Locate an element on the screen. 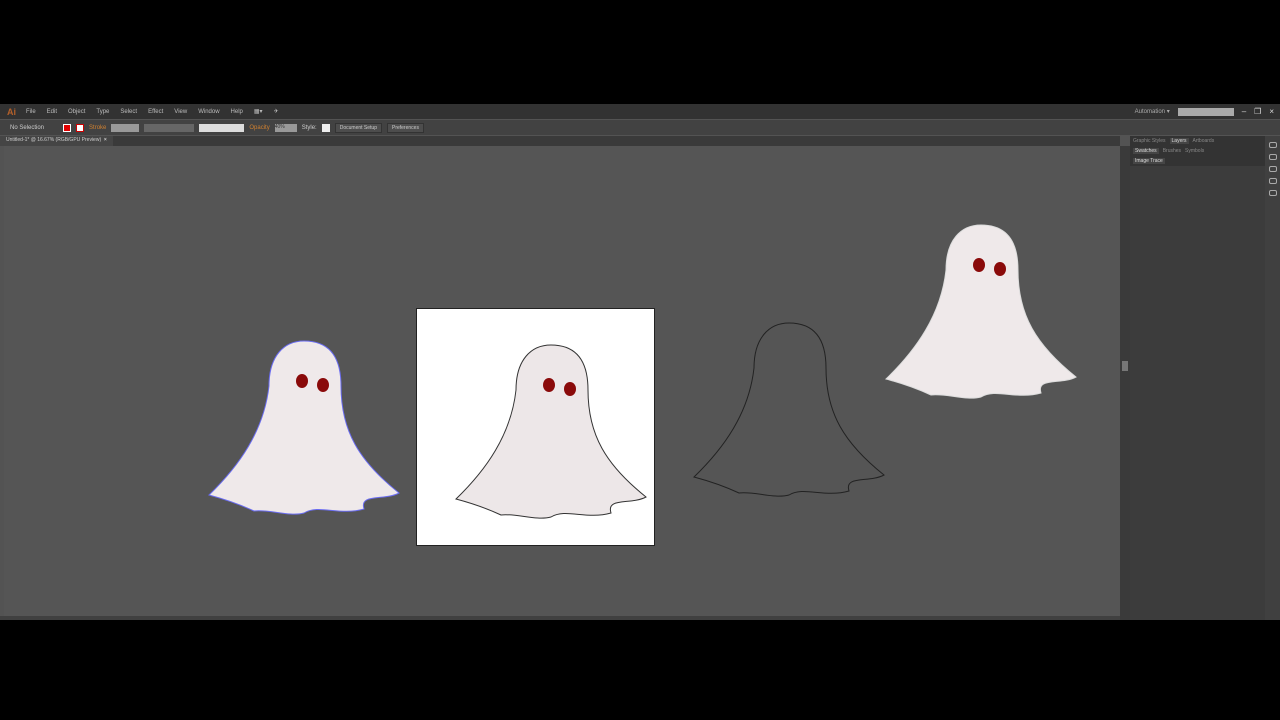  appearance-icon is located at coordinates (1272, 157).